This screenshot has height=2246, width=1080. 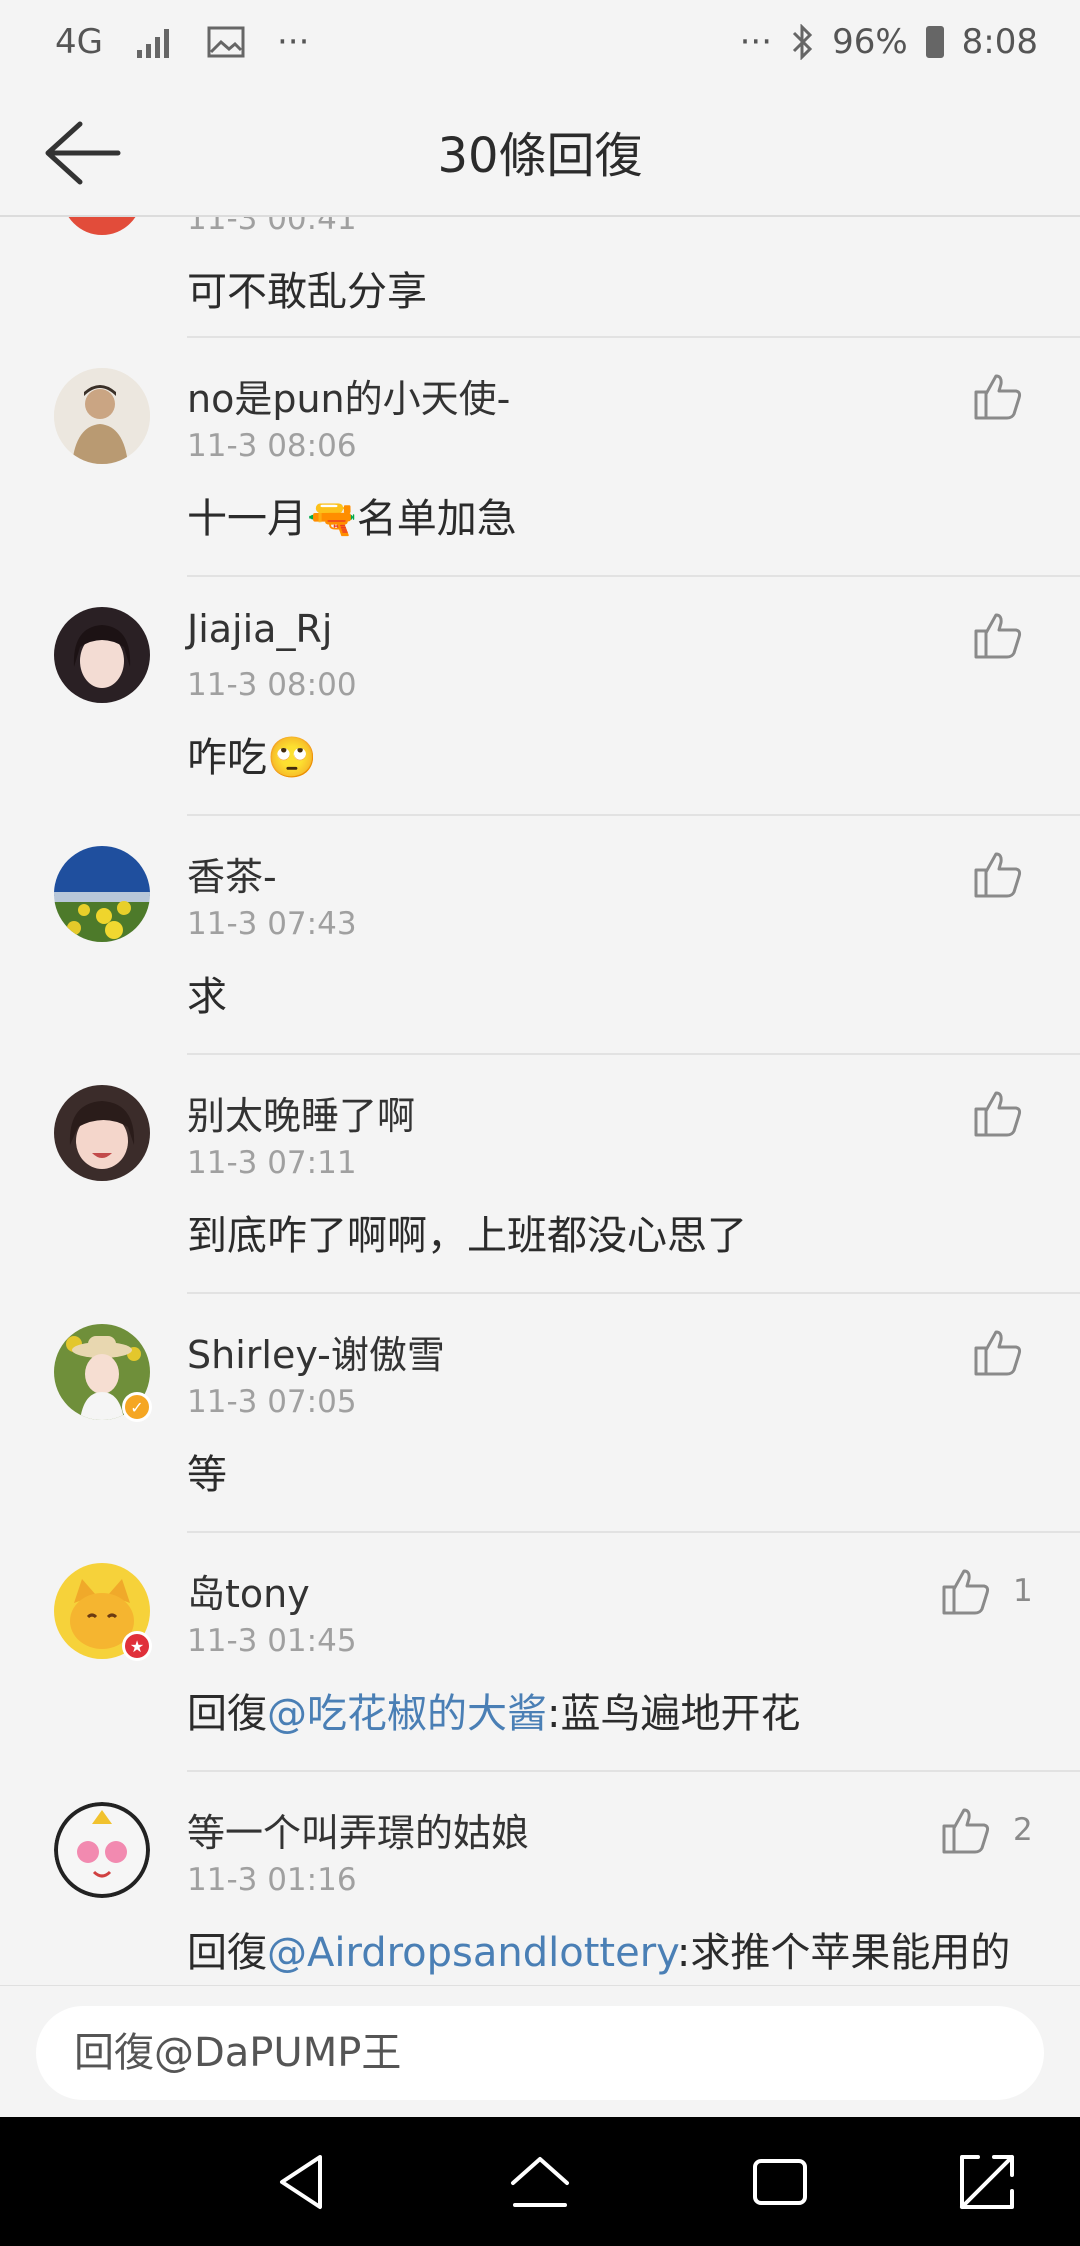 What do you see at coordinates (540, 696) in the screenshot?
I see `list-item: Jiajia_Rj 11-3 08:00 咋吃🙄` at bounding box center [540, 696].